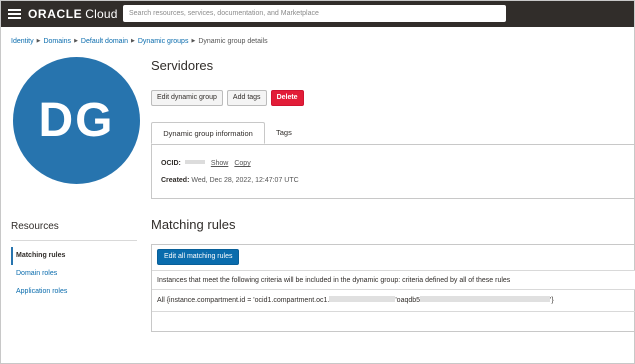  What do you see at coordinates (245, 180) in the screenshot?
I see `created-value: Wed, Dec 28, 2022, 12:47:07 UTC` at bounding box center [245, 180].